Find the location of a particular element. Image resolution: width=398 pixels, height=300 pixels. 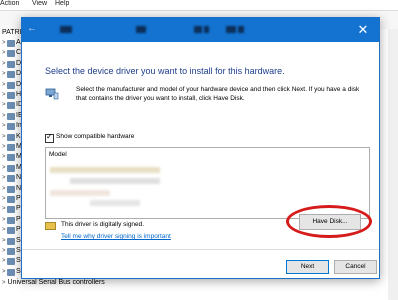

checkmark-icon: ✓ is located at coordinates (49, 136).